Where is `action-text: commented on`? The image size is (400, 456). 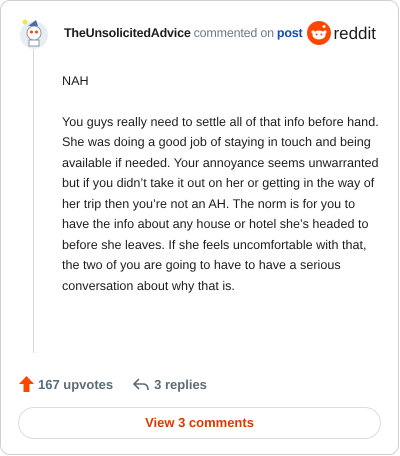 action-text: commented on is located at coordinates (234, 33).